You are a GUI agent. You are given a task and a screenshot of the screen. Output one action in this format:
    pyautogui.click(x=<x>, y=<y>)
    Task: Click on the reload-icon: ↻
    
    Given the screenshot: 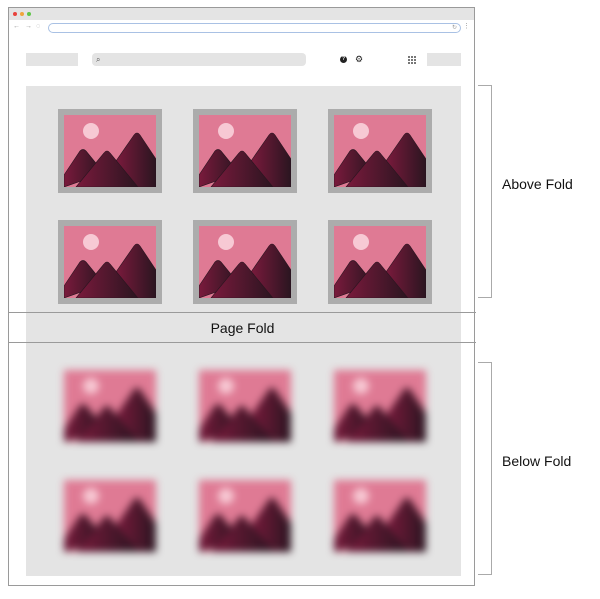 What is the action you would take?
    pyautogui.click(x=454, y=28)
    